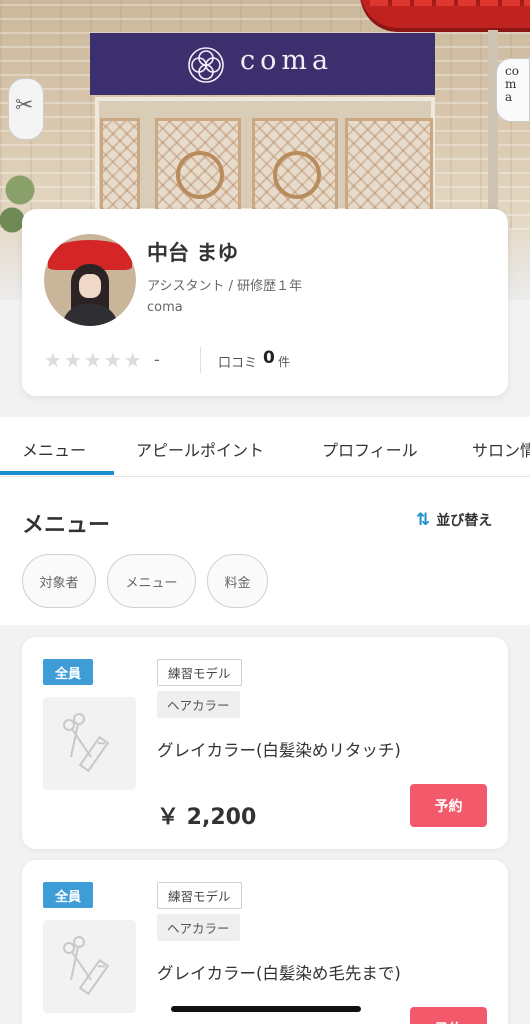 The width and height of the screenshot is (530, 1024). I want to click on lantern-text: coma, so click(512, 84).